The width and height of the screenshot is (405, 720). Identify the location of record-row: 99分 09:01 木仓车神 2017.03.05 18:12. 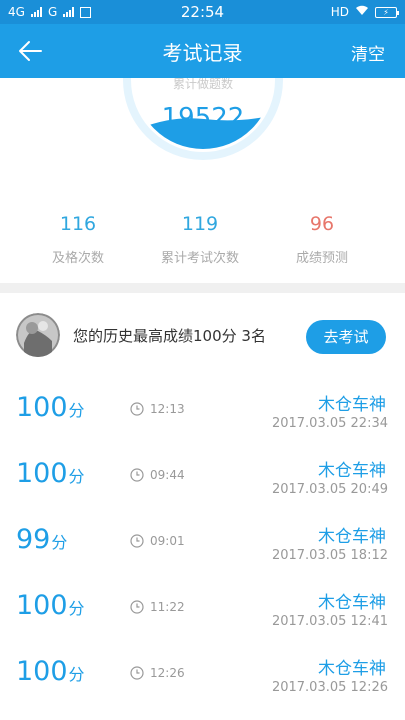
(202, 545).